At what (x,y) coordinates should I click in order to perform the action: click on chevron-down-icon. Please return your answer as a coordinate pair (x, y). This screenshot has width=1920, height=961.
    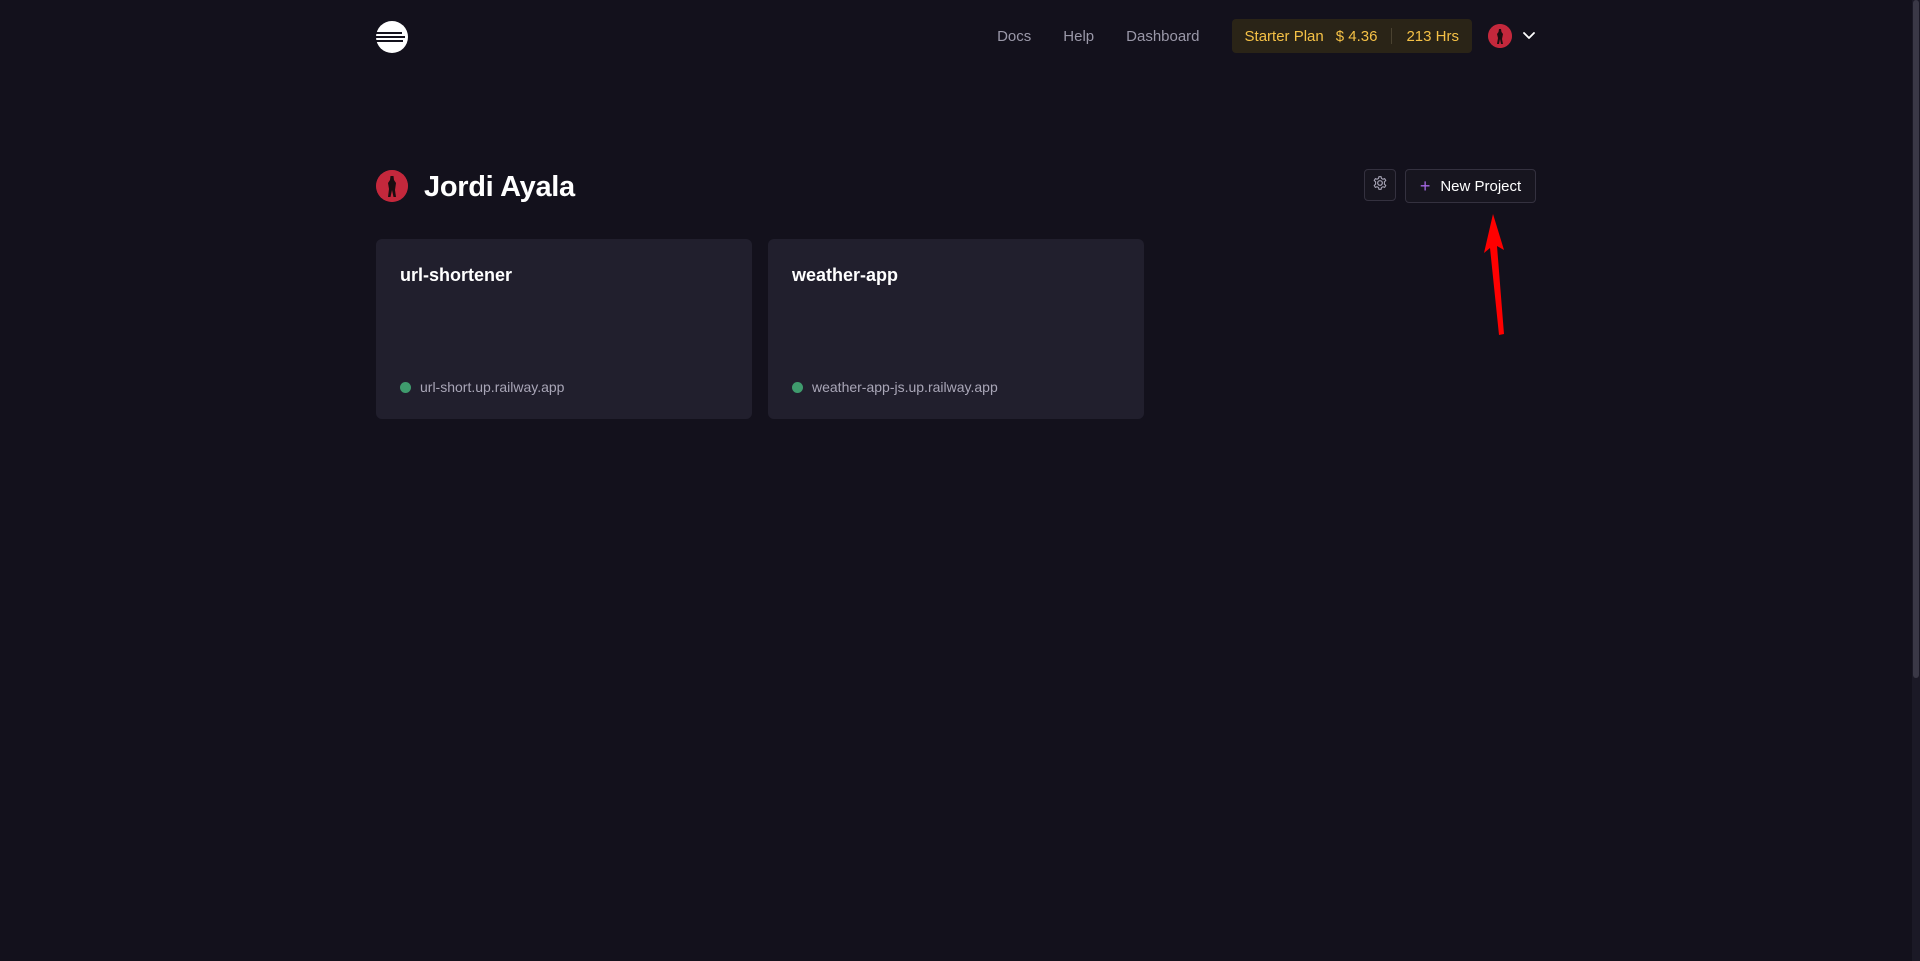
    Looking at the image, I should click on (1529, 36).